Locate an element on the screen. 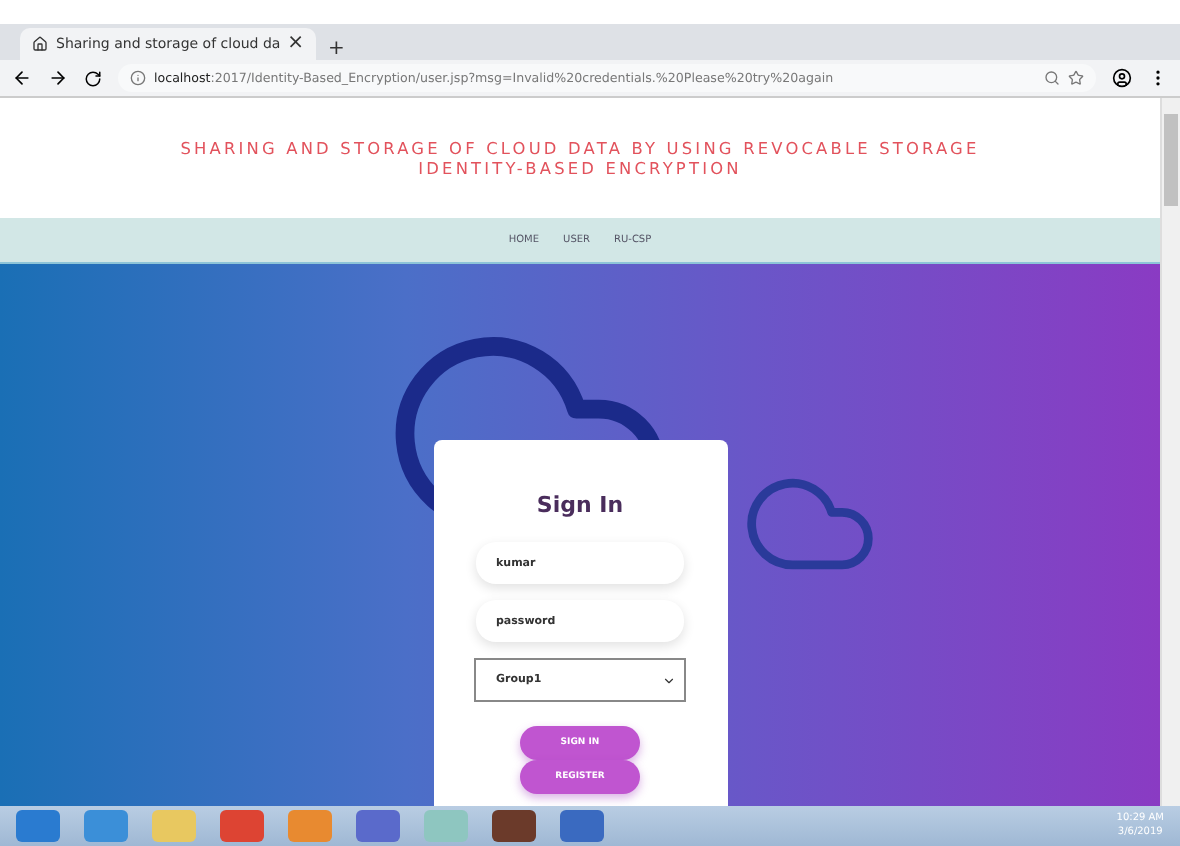 The width and height of the screenshot is (1180, 846). reload-icon is located at coordinates (93, 78).